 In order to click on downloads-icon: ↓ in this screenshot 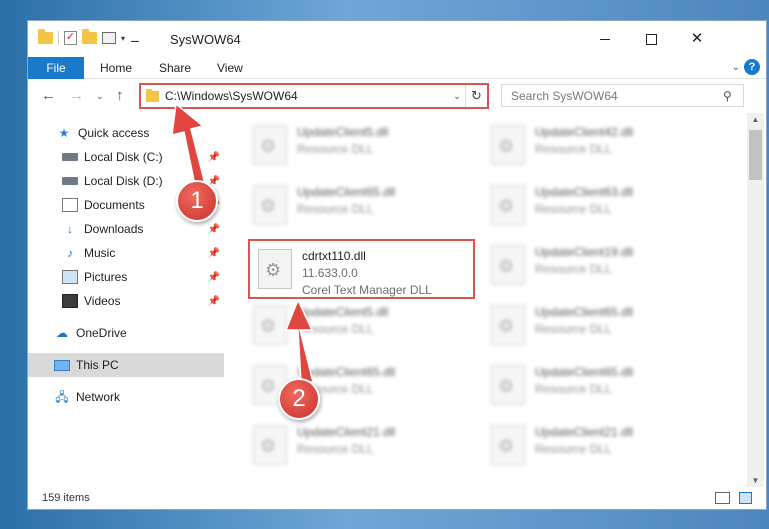, I will do `click(70, 229)`.